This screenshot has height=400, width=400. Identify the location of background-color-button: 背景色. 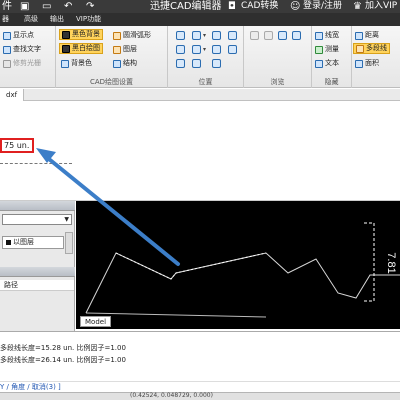
(76, 63).